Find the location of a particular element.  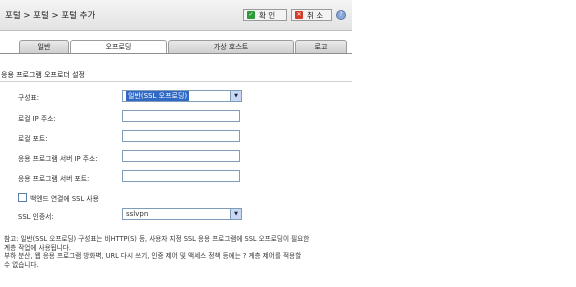

note-line: 계층 작업에 사용됩니다. is located at coordinates (37, 247).